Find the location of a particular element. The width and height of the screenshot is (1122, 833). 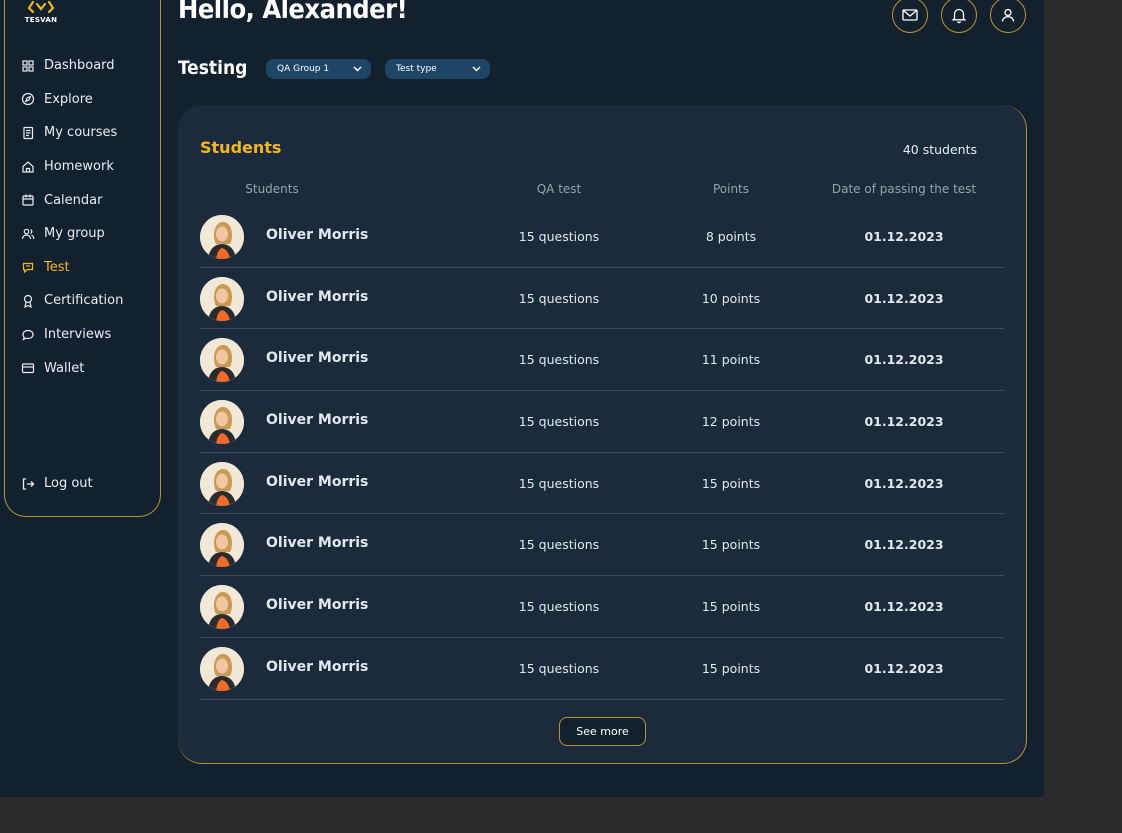

calendar-icon is located at coordinates (28, 200).